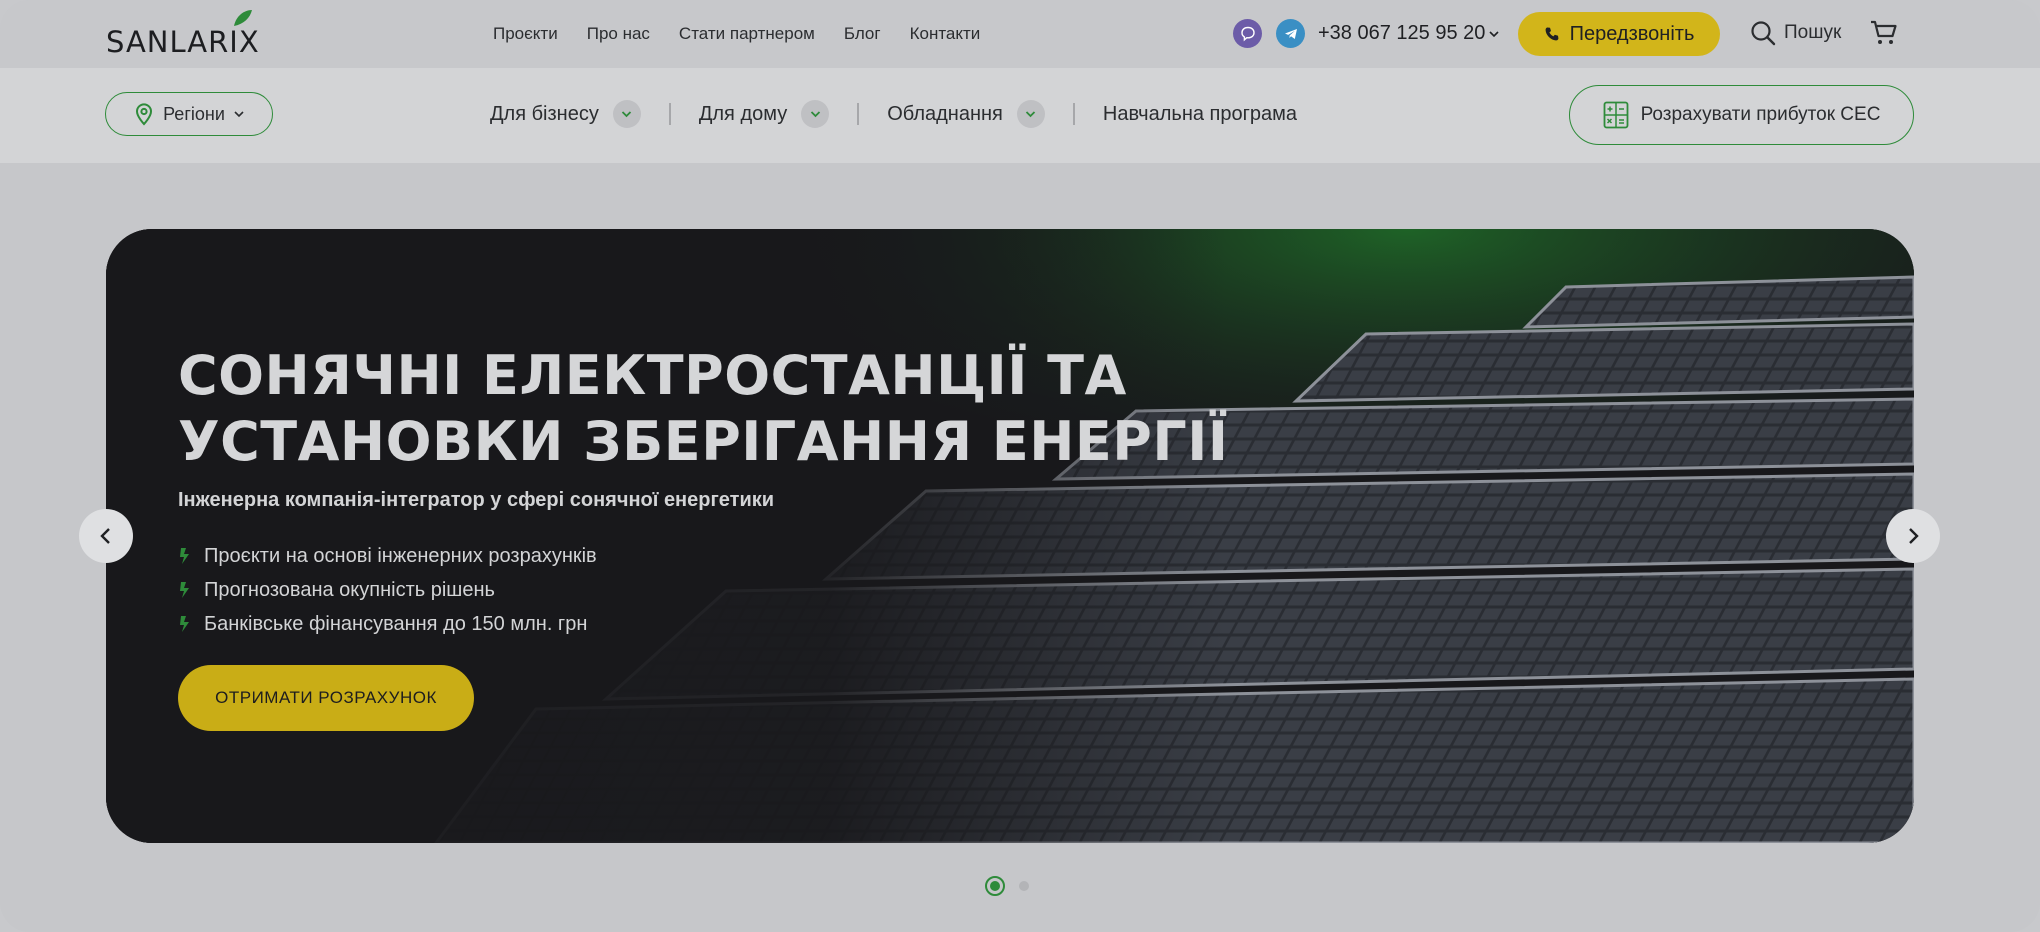 This screenshot has height=932, width=2040. I want to click on search-button: Пошук, so click(1795, 33).